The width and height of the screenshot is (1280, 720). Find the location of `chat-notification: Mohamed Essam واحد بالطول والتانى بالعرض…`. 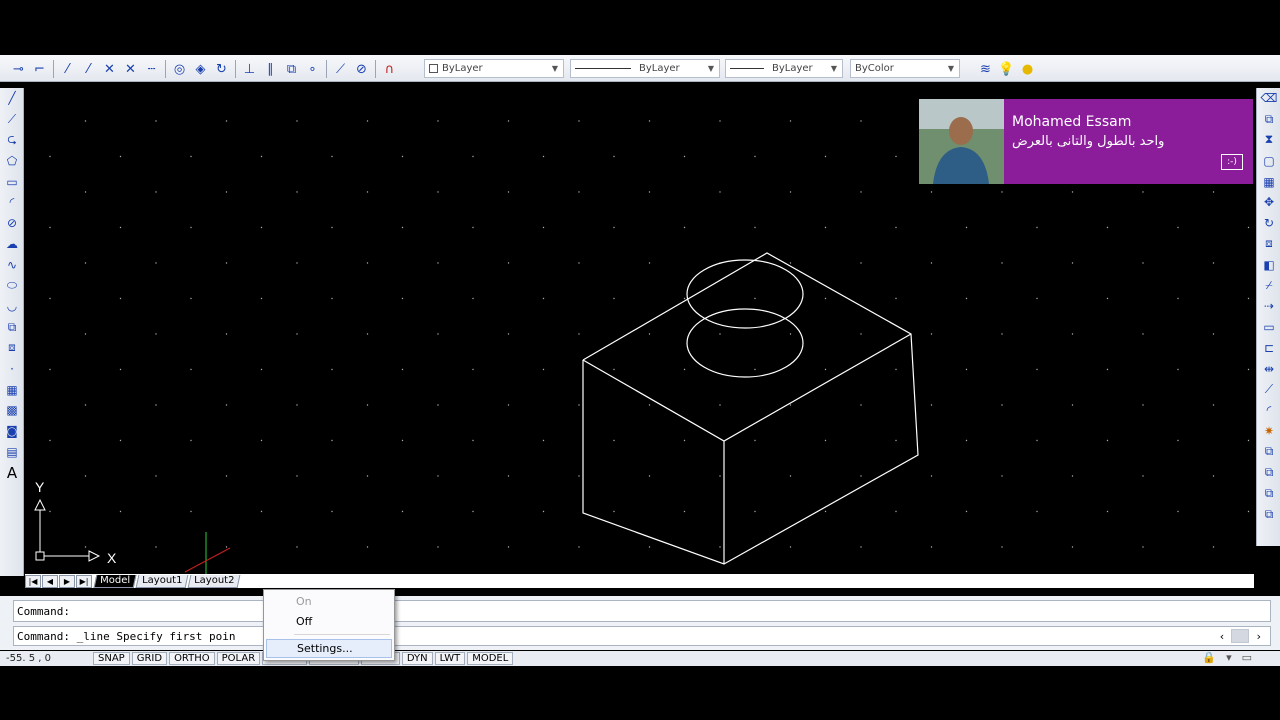

chat-notification: Mohamed Essam واحد بالطول والتانى بالعرض… is located at coordinates (1086, 141).